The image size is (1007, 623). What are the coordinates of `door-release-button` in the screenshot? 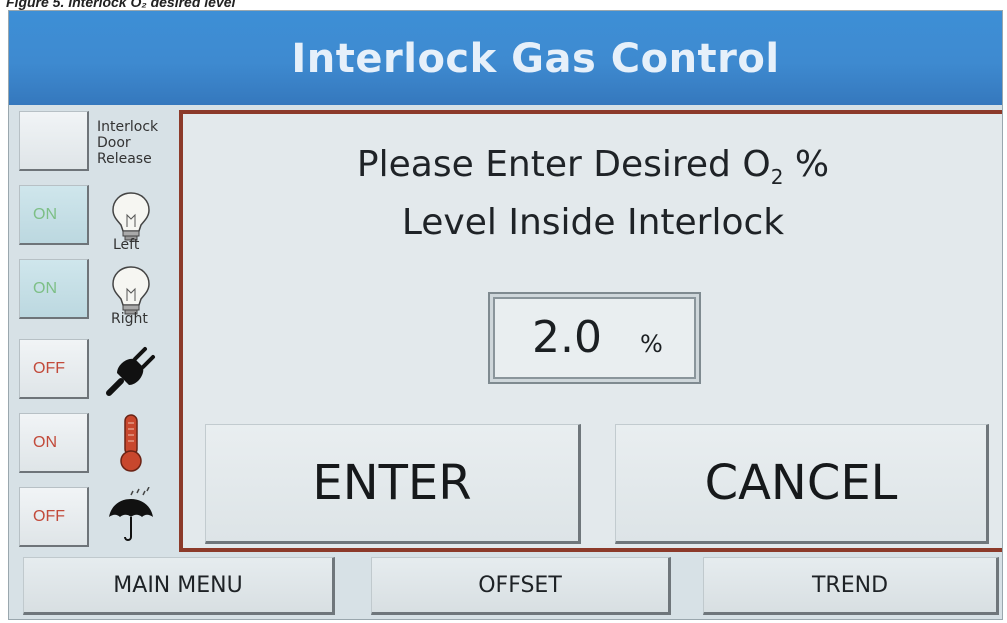 It's located at (54, 141).